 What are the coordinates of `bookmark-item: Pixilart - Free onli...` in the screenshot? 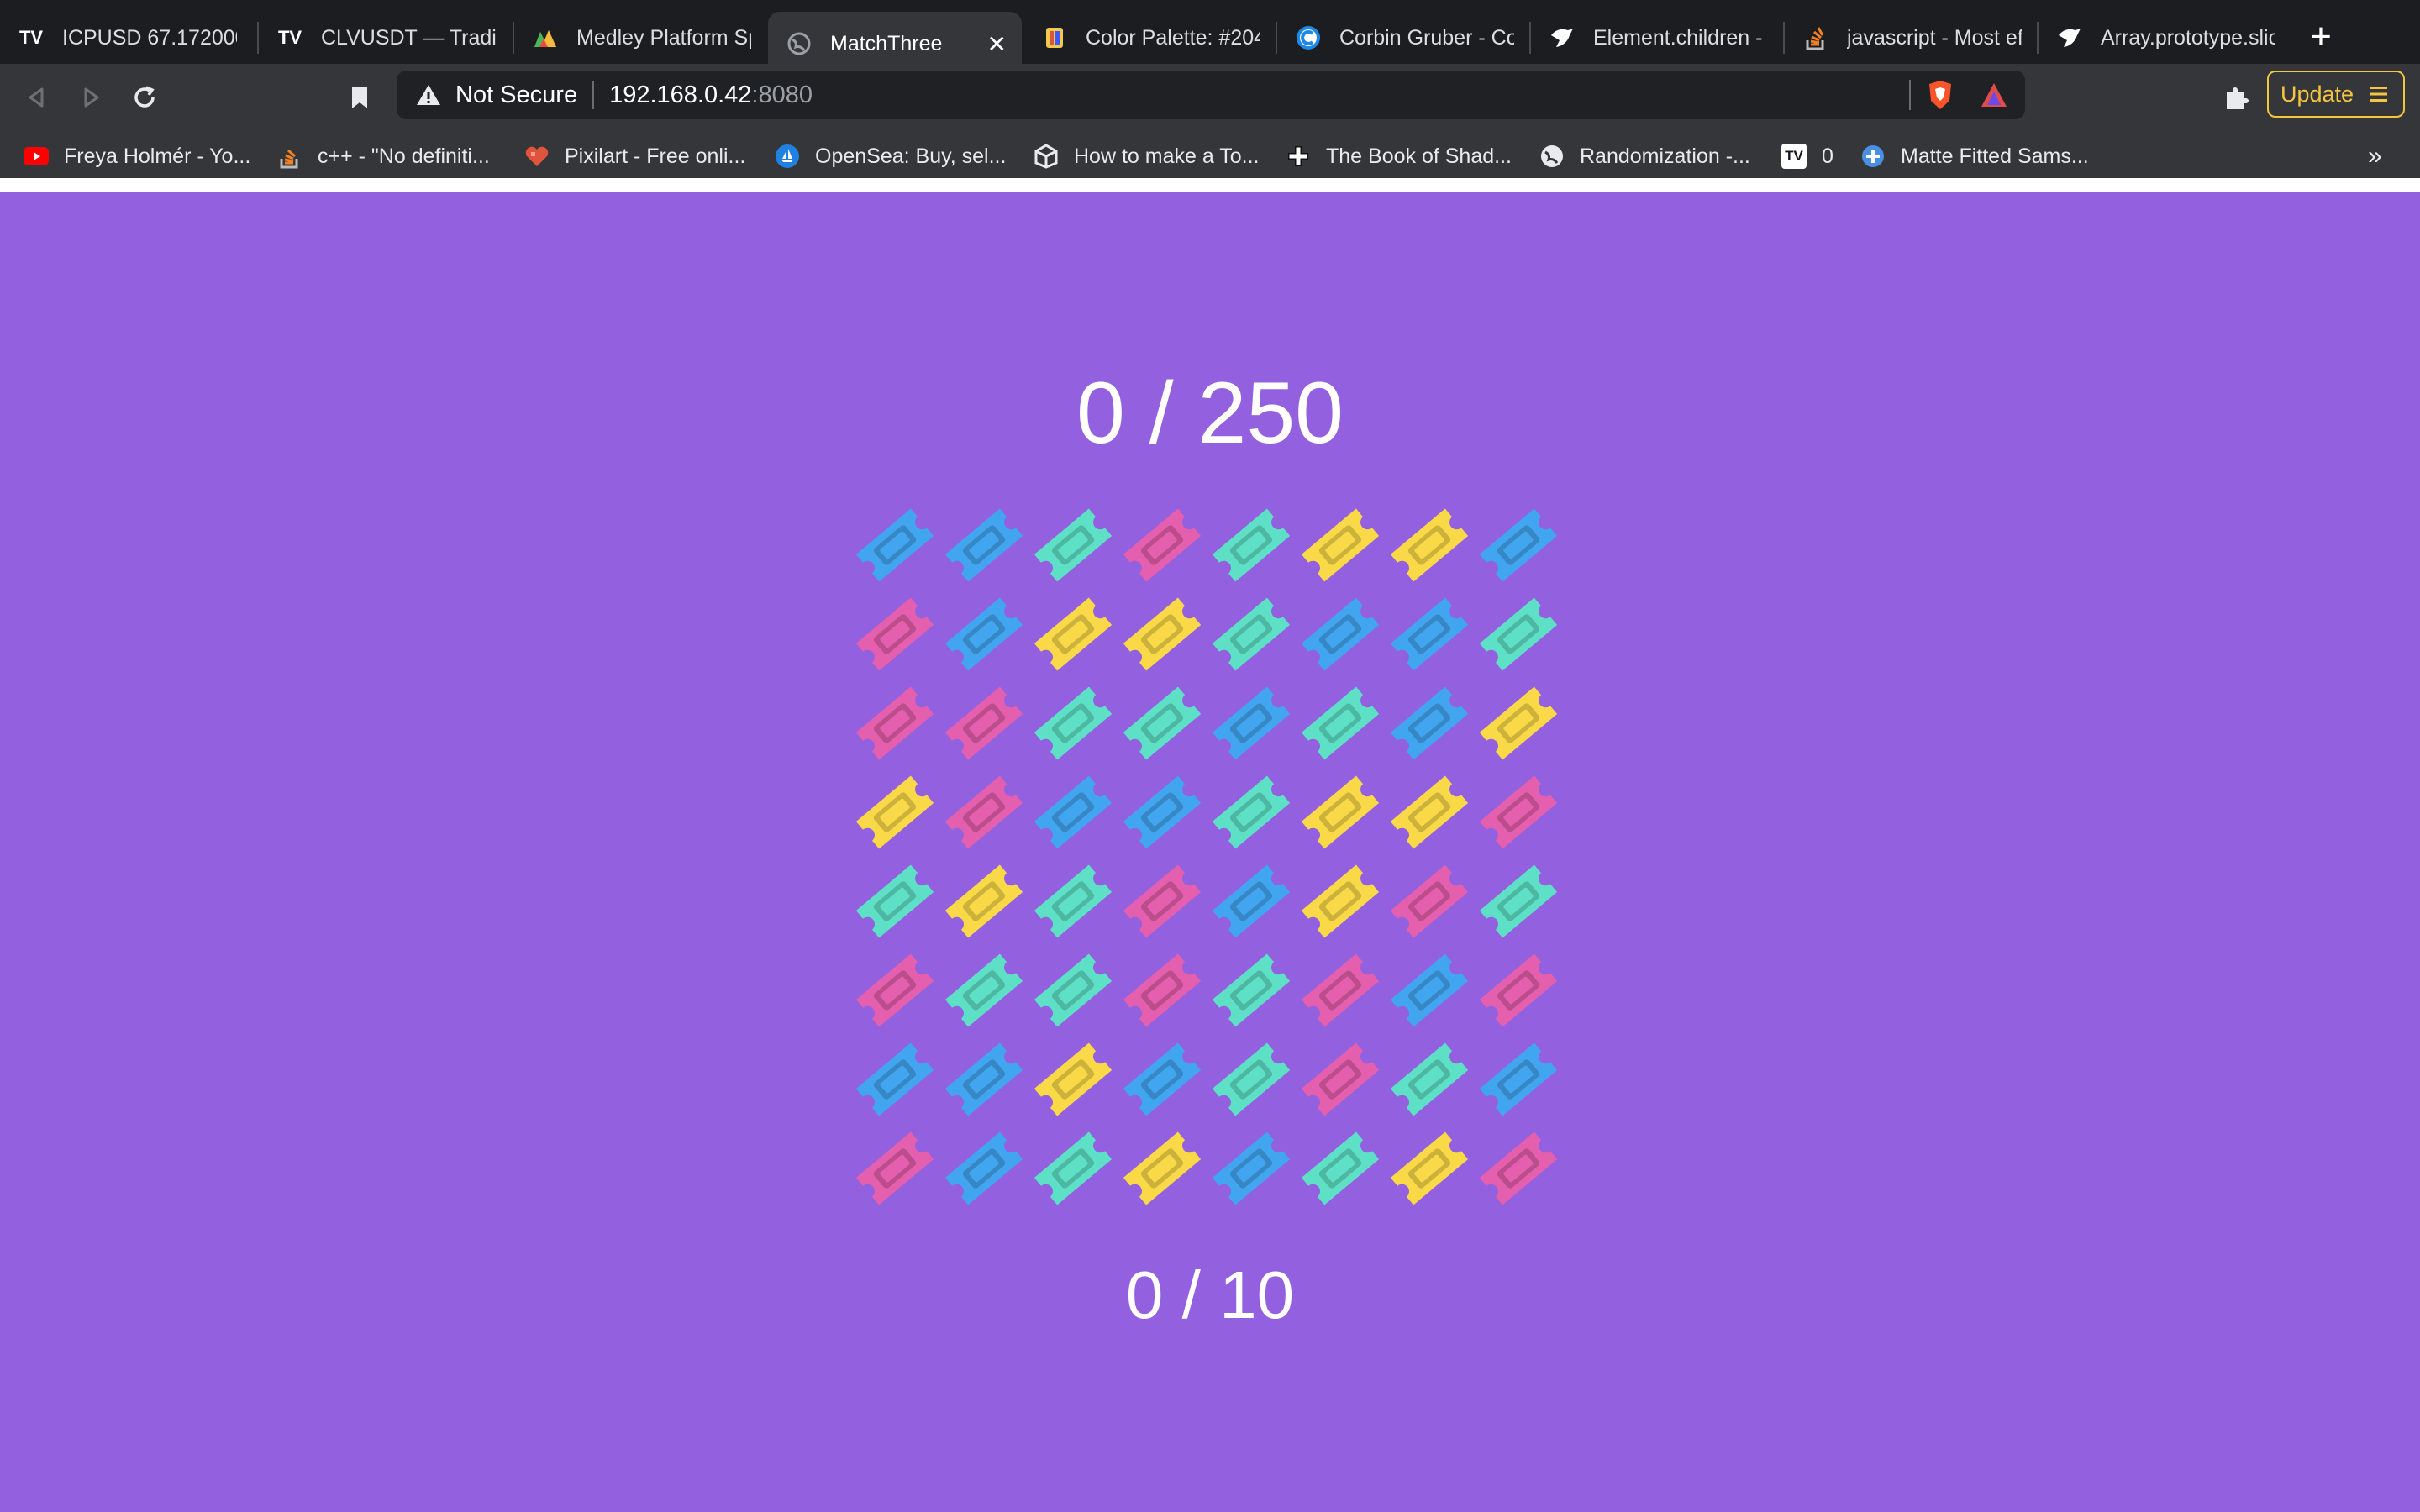 It's located at (634, 156).